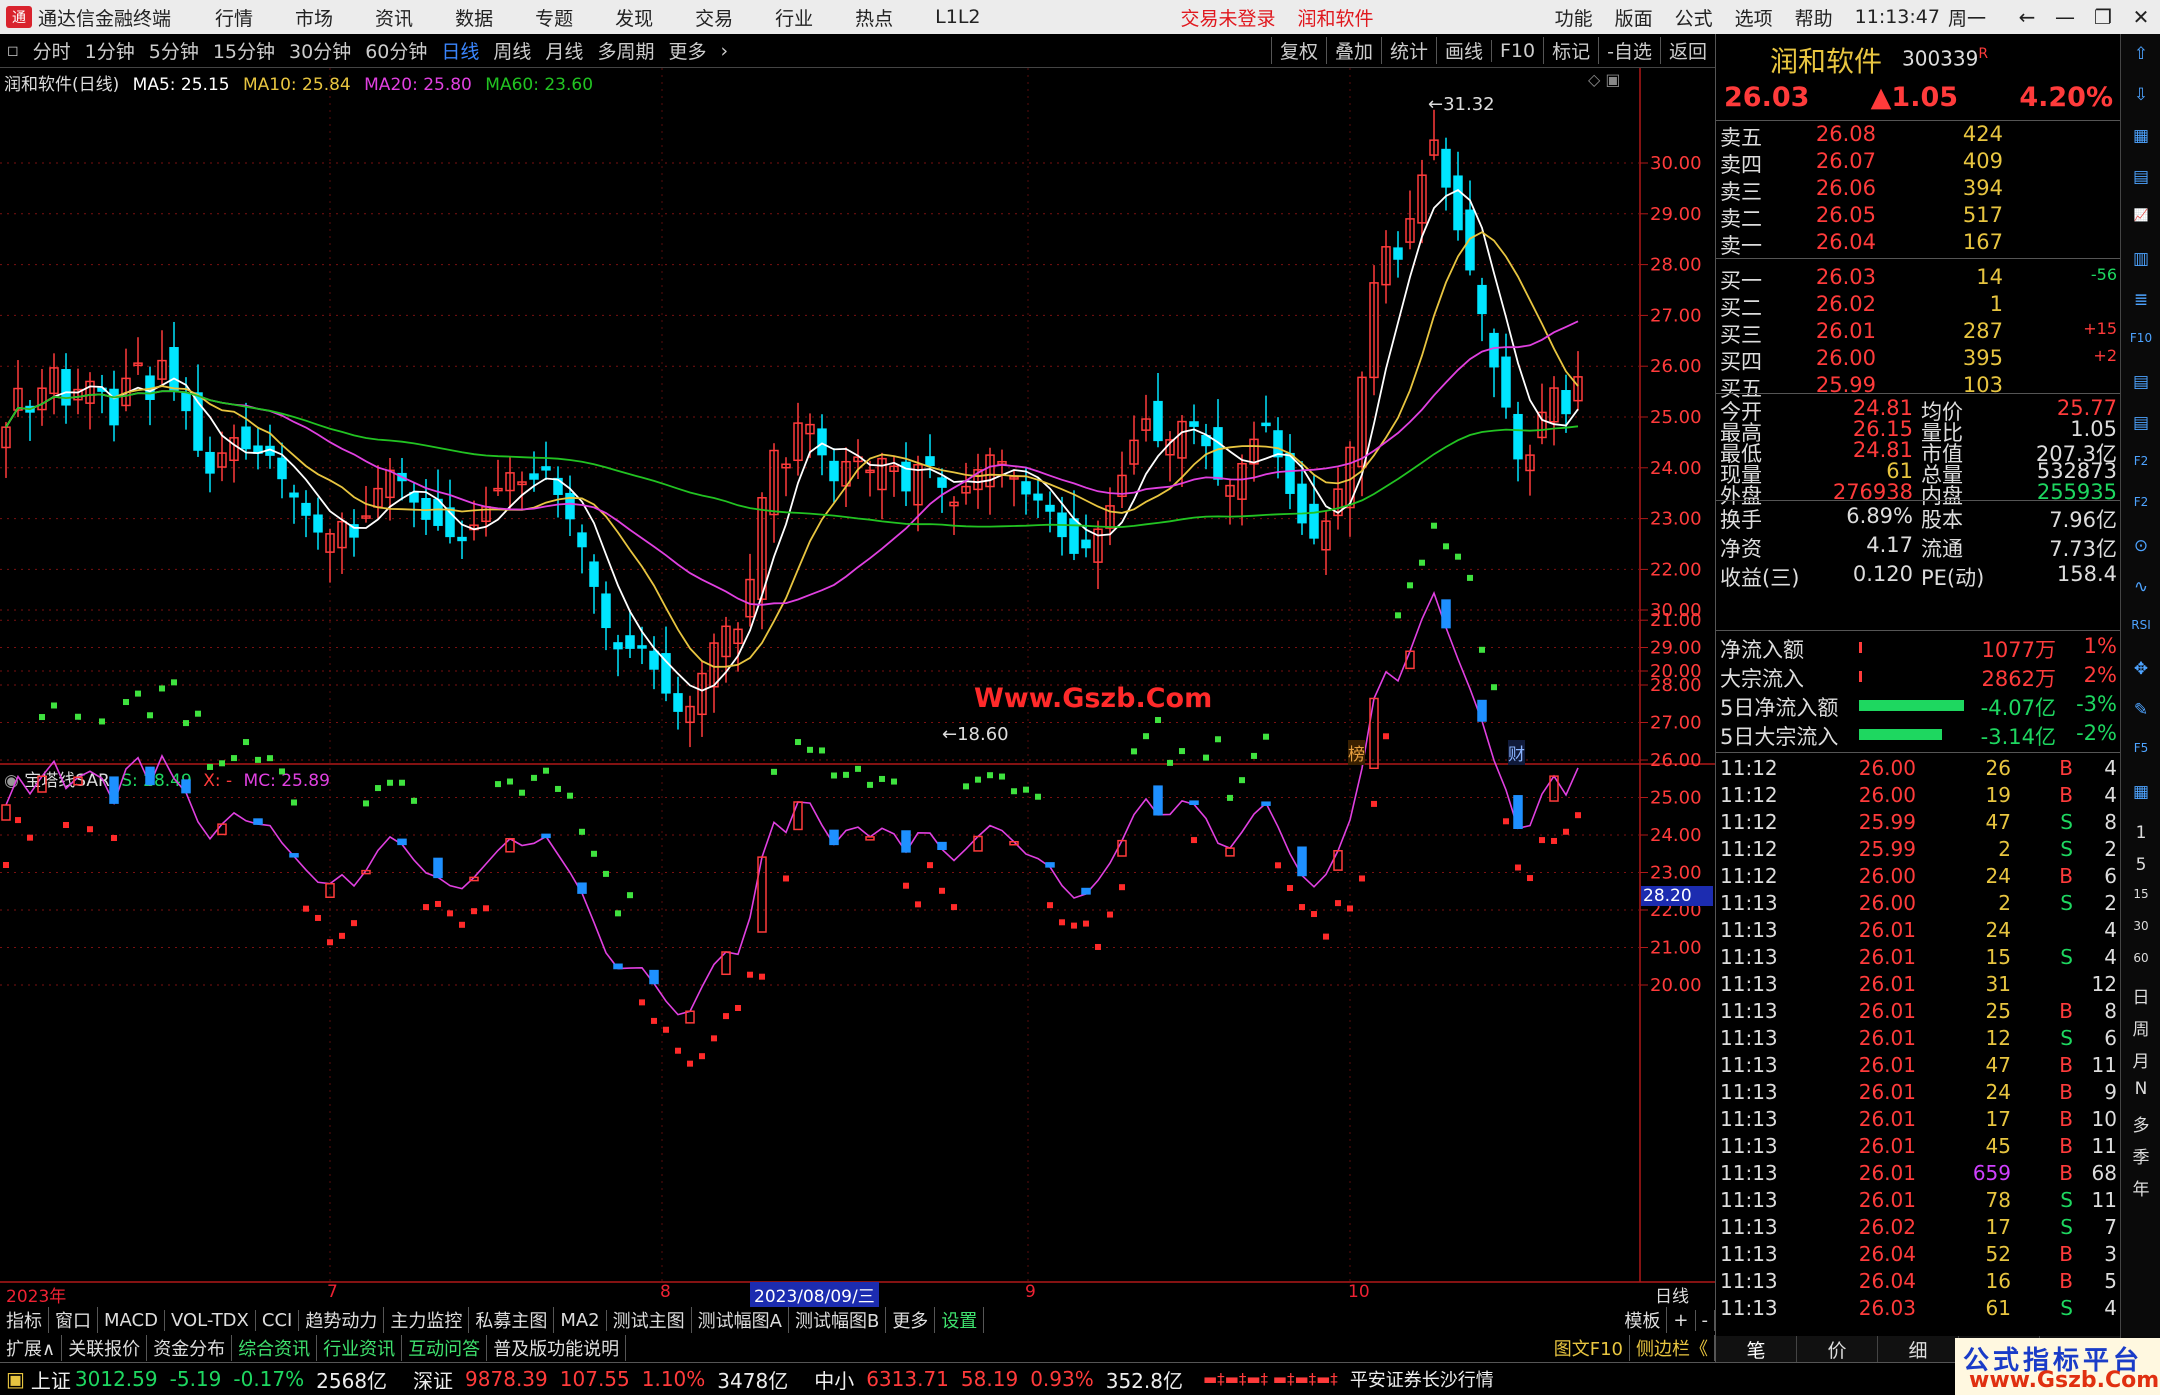 The height and width of the screenshot is (1395, 2160). I want to click on table-icon: ▤, so click(2141, 180).